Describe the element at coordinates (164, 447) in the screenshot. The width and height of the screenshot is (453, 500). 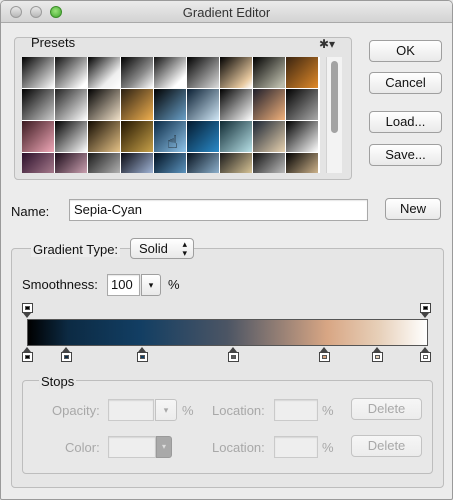
I see `color-dropdown-button: ▾` at that location.